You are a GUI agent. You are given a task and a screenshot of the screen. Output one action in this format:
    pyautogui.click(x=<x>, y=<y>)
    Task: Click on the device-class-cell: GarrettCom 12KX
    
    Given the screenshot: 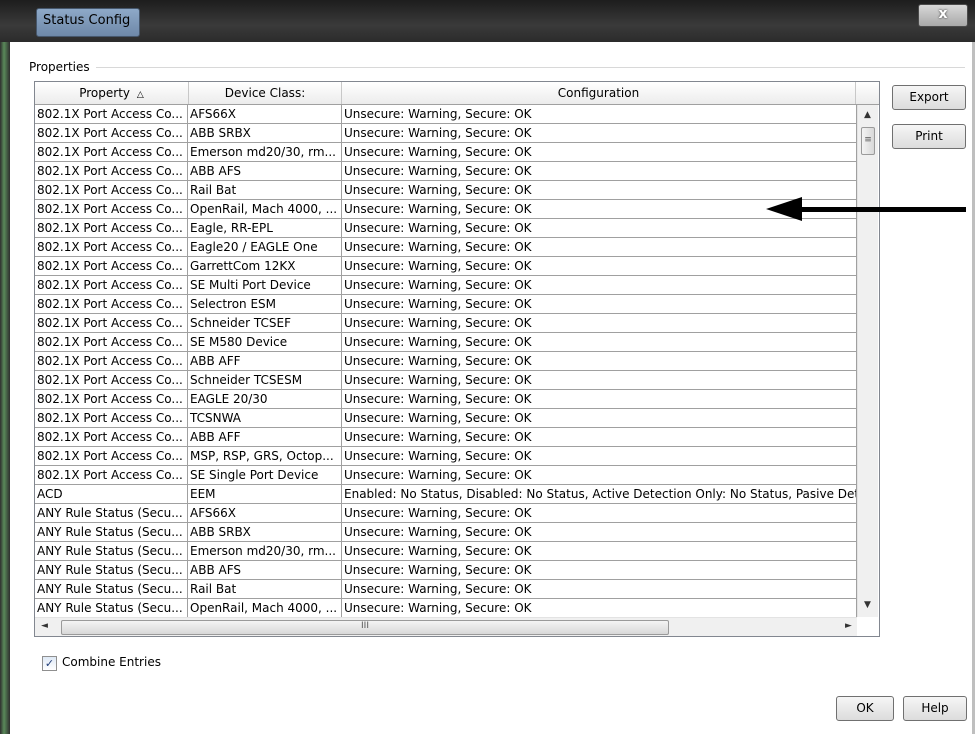 What is the action you would take?
    pyautogui.click(x=265, y=266)
    